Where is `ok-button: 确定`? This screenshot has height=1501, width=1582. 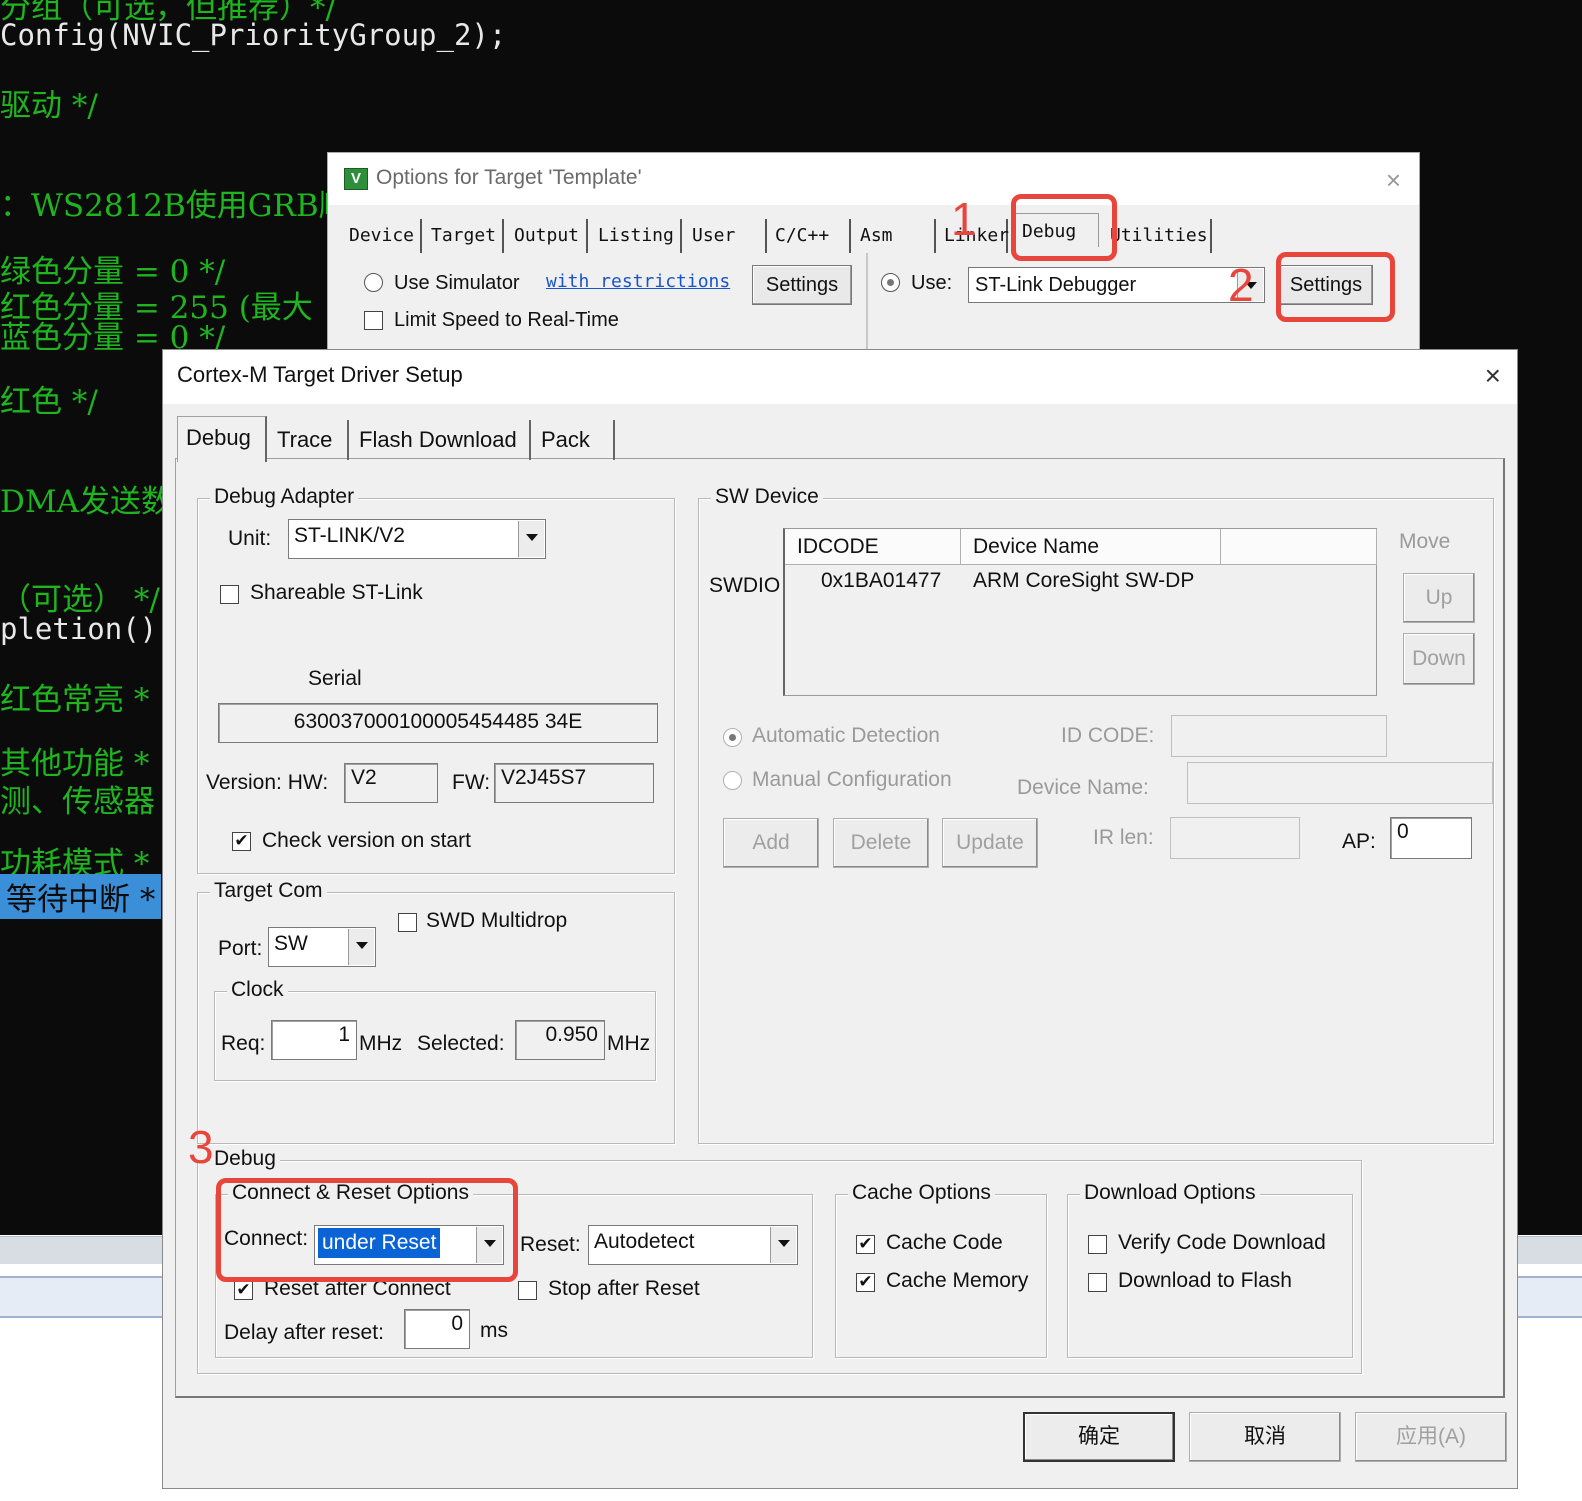 ok-button: 确定 is located at coordinates (1099, 1437).